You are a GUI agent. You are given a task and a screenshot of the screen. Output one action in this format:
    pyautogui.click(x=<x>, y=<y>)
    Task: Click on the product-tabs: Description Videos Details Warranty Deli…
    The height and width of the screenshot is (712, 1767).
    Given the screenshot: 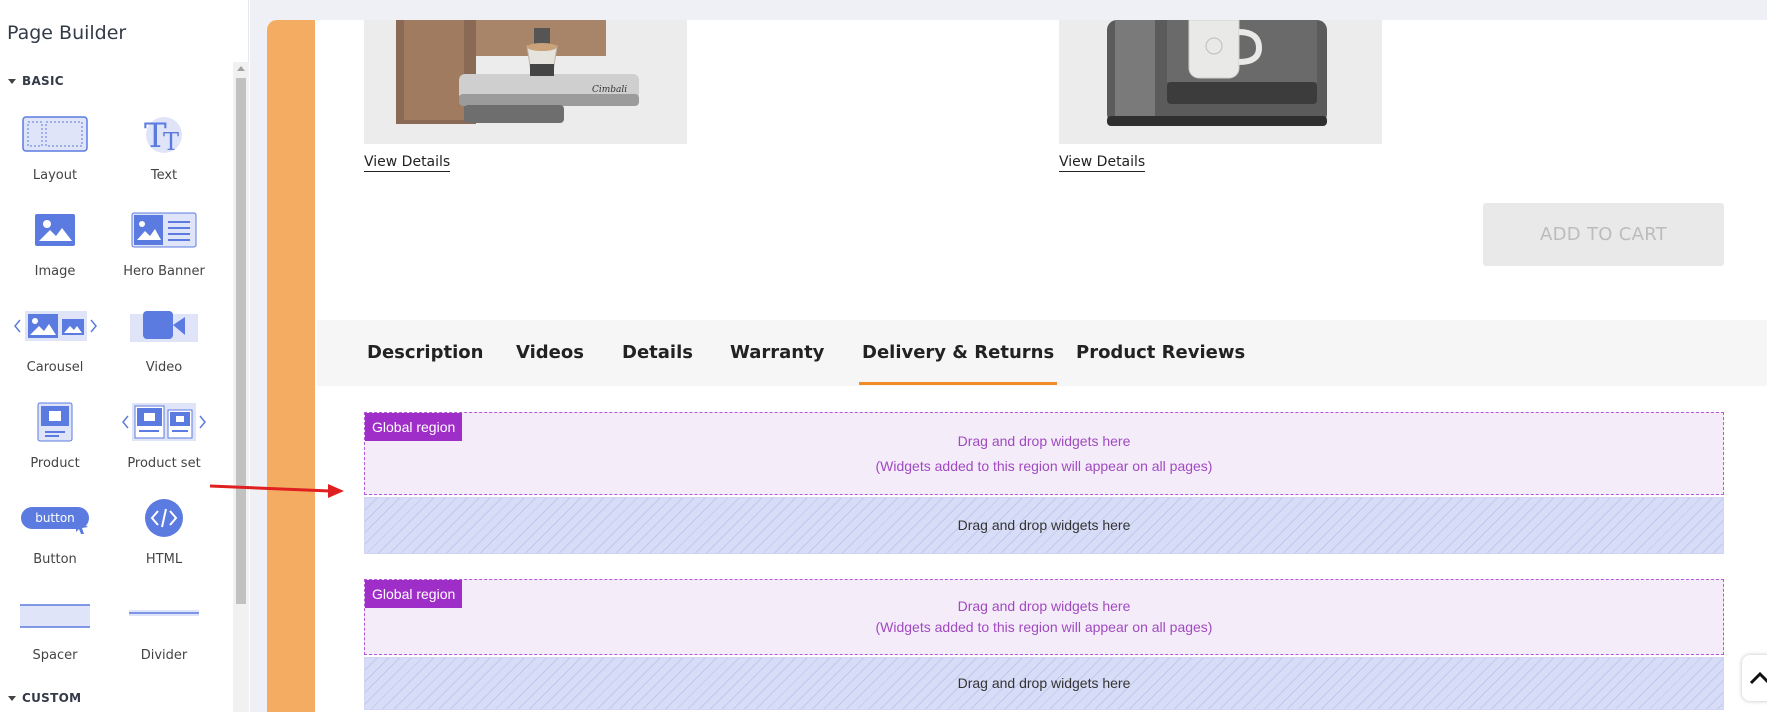 What is the action you would take?
    pyautogui.click(x=1042, y=353)
    